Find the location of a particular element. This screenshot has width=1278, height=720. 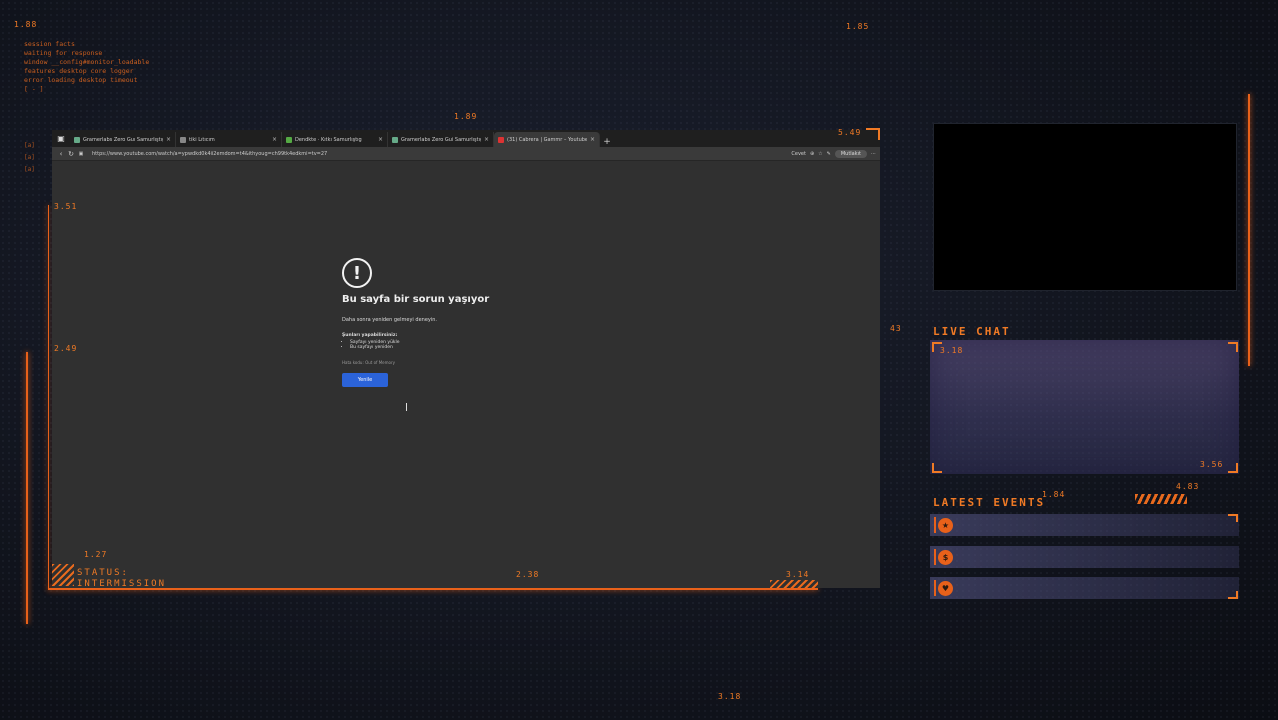

error-option: Bu sayfayı yeniden is located at coordinates (446, 347).